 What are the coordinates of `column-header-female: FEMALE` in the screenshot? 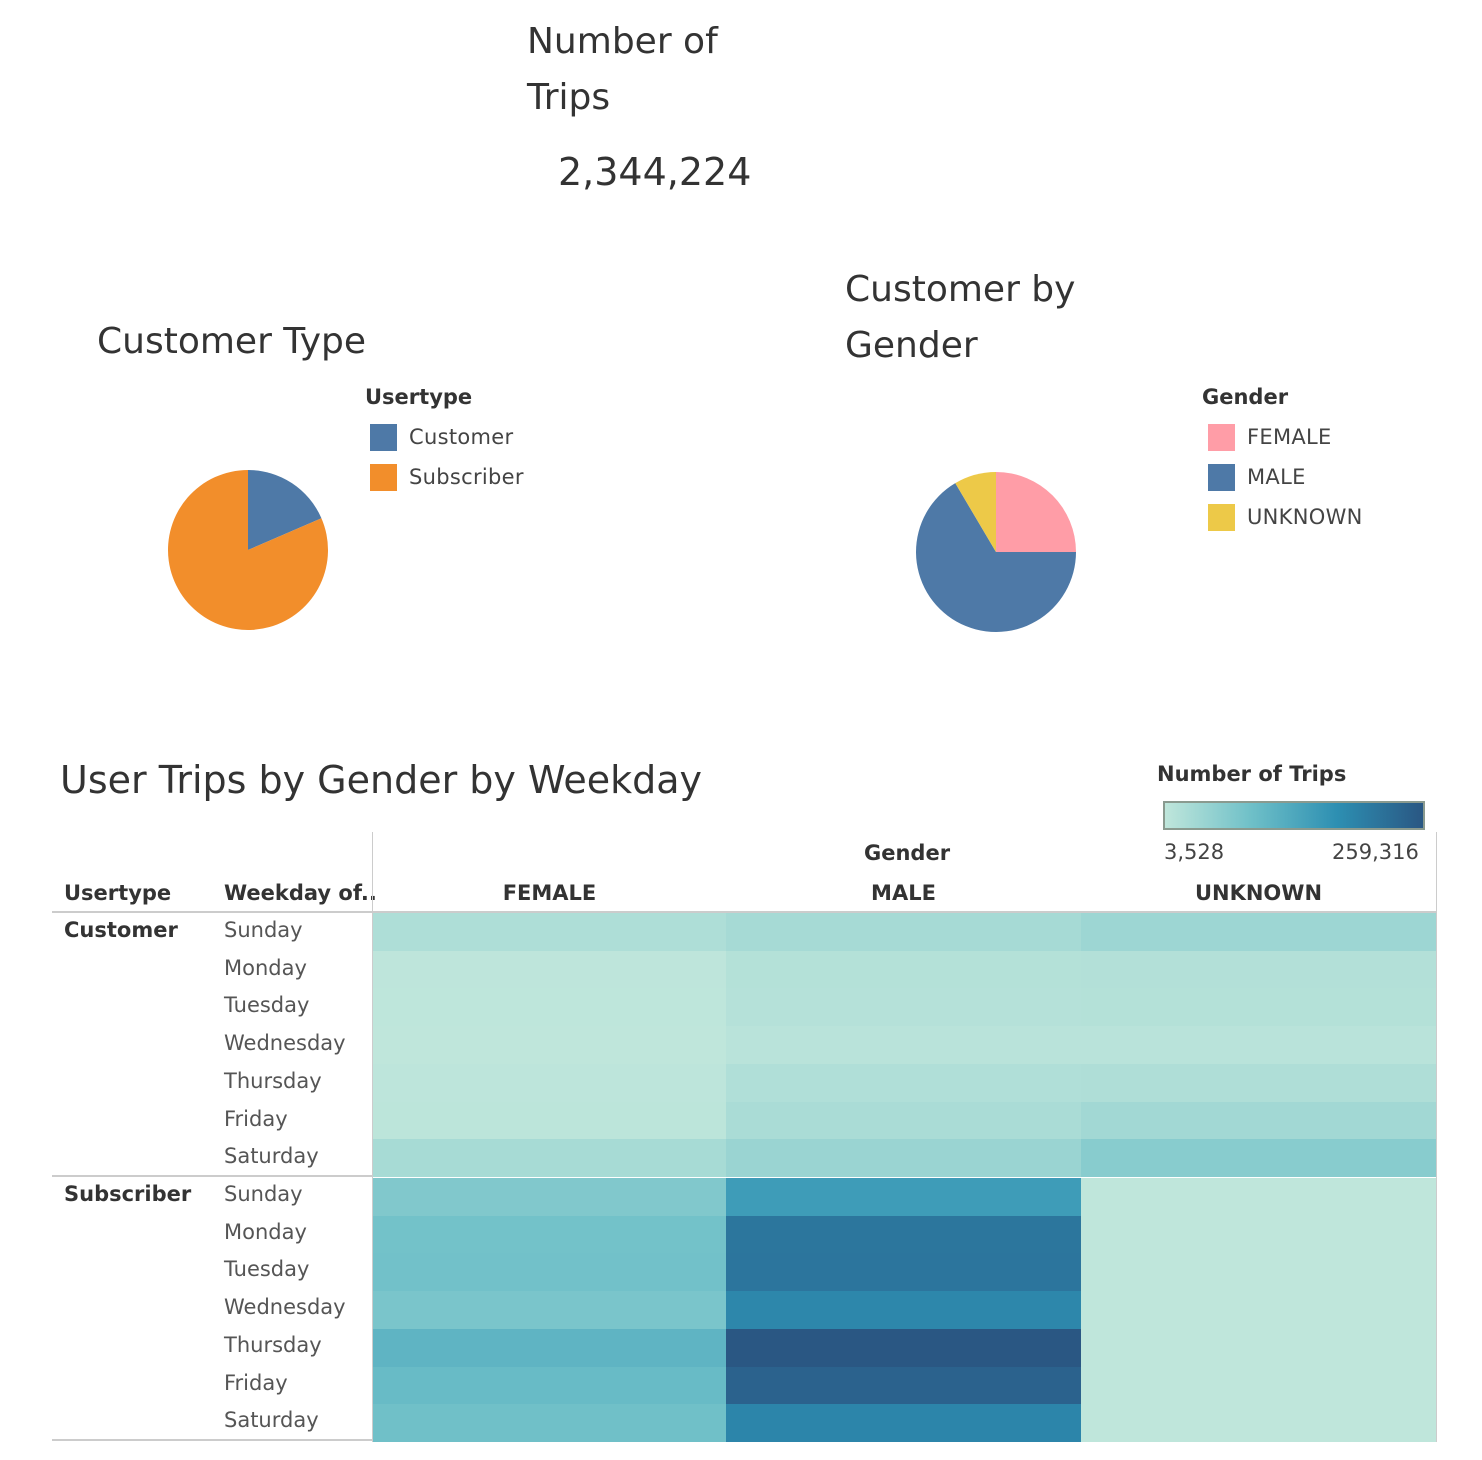 It's located at (549, 893).